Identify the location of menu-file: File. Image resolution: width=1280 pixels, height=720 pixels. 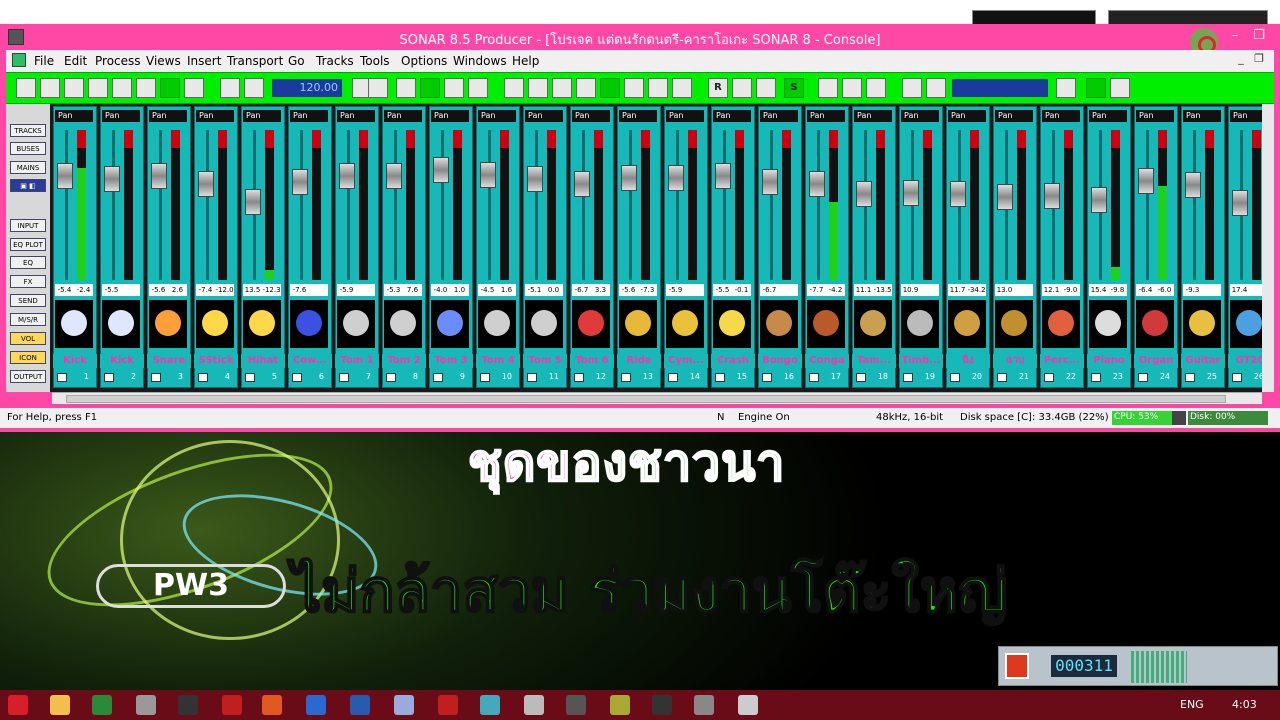
(44, 61).